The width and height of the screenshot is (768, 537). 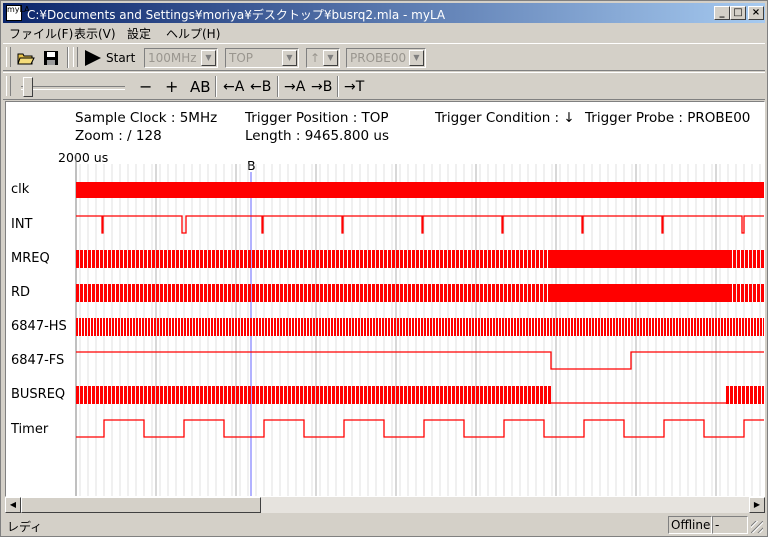 I want to click on clock-select-value: 100MHz, so click(x=172, y=58).